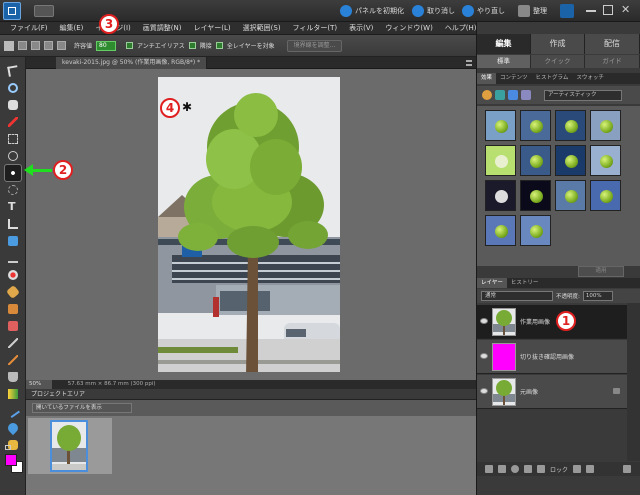 Image resolution: width=640 pixels, height=495 pixels. What do you see at coordinates (504, 61) in the screenshot?
I see `subtab-standard: 標準` at bounding box center [504, 61].